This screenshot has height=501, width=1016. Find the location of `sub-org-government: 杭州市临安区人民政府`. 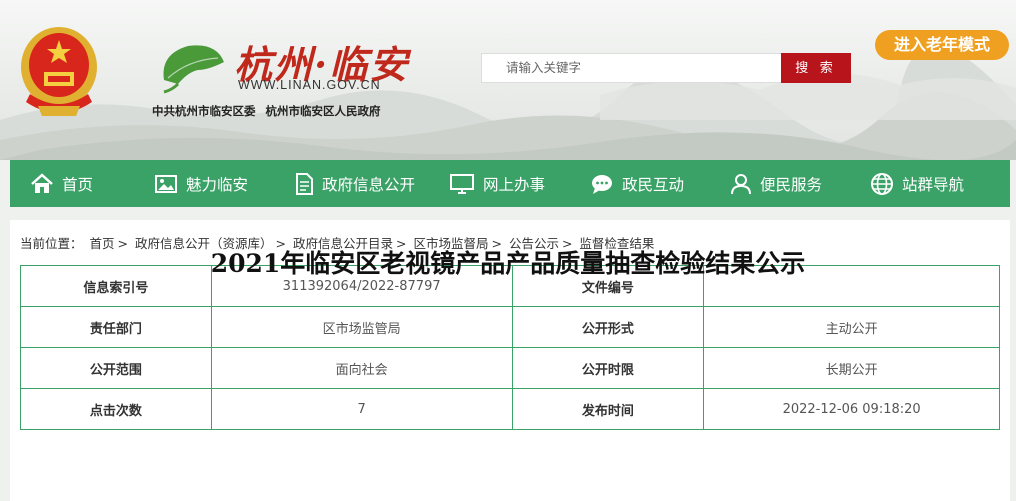

sub-org-government: 杭州市临安区人民政府 is located at coordinates (323, 111).